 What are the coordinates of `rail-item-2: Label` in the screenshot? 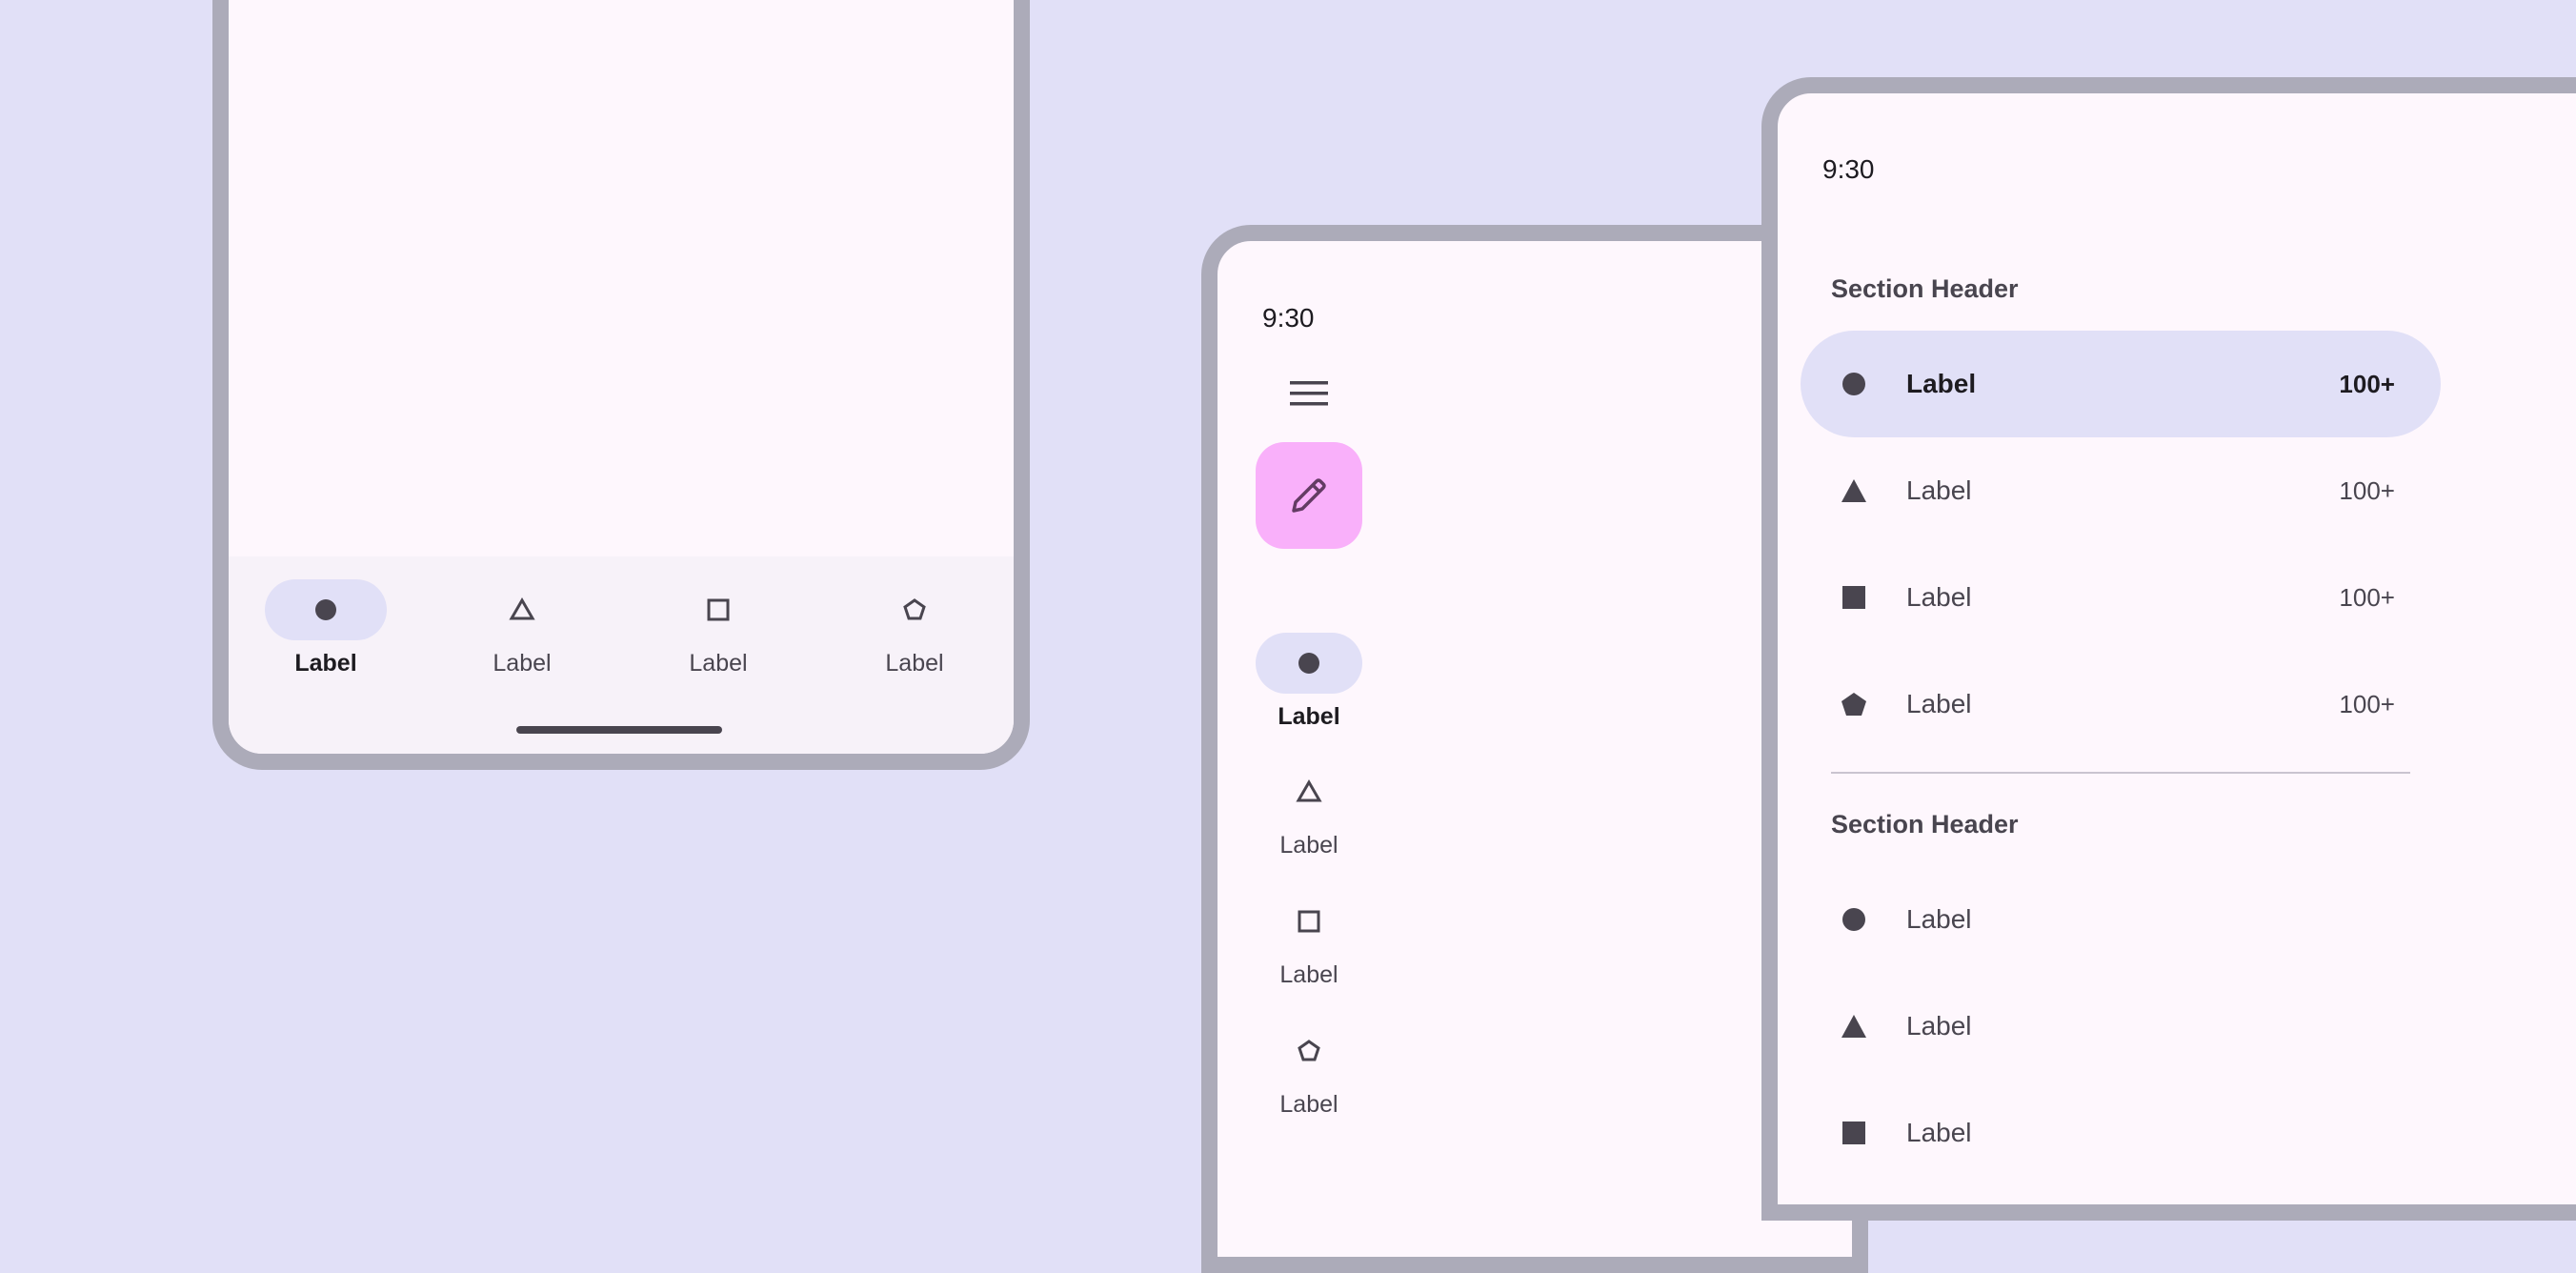 It's located at (1309, 810).